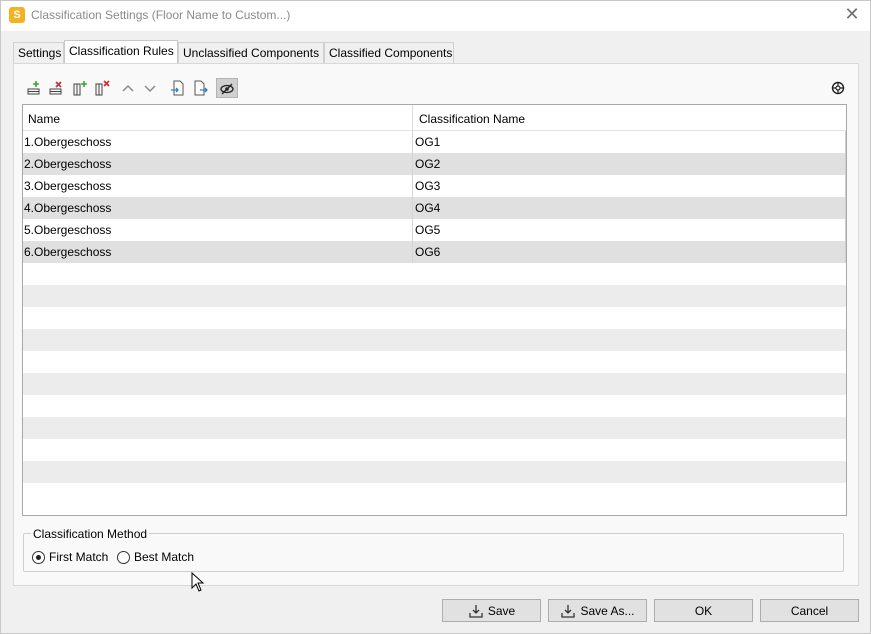  I want to click on cell-name: 1.Obergeschoss, so click(67, 142).